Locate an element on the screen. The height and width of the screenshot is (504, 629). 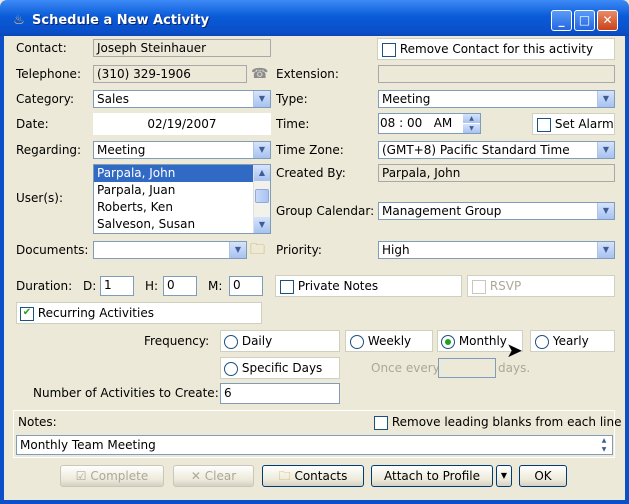
mouse-cursor-icon: ➤ is located at coordinates (514, 350).